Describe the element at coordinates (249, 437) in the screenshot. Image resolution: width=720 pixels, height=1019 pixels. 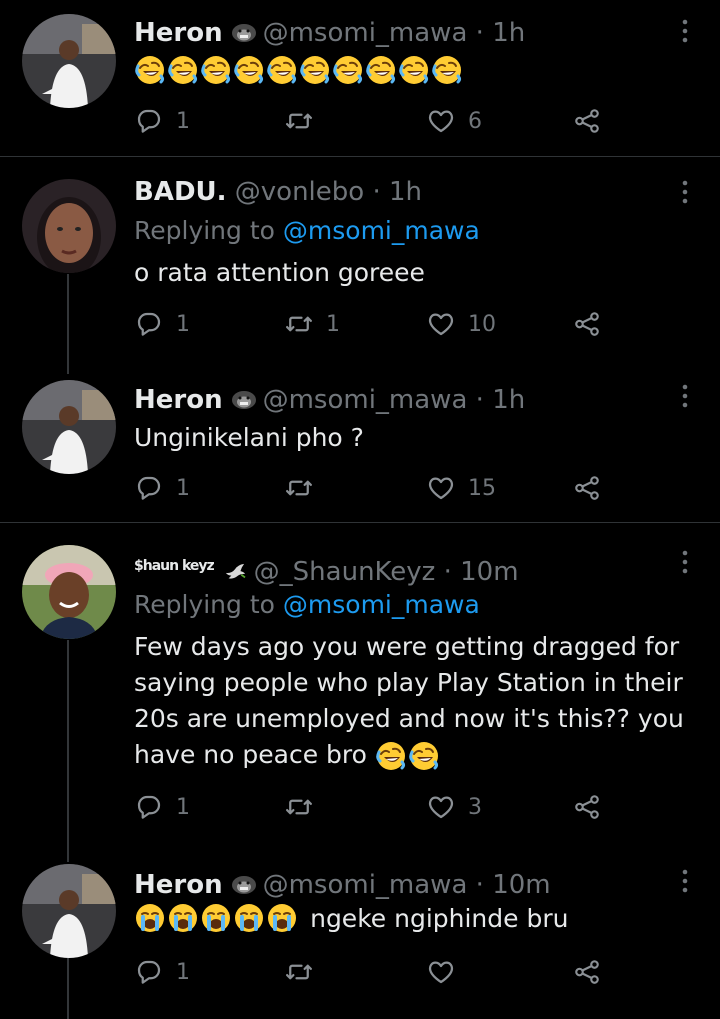
I see `tweet-text: Unginikelani pho ?` at that location.